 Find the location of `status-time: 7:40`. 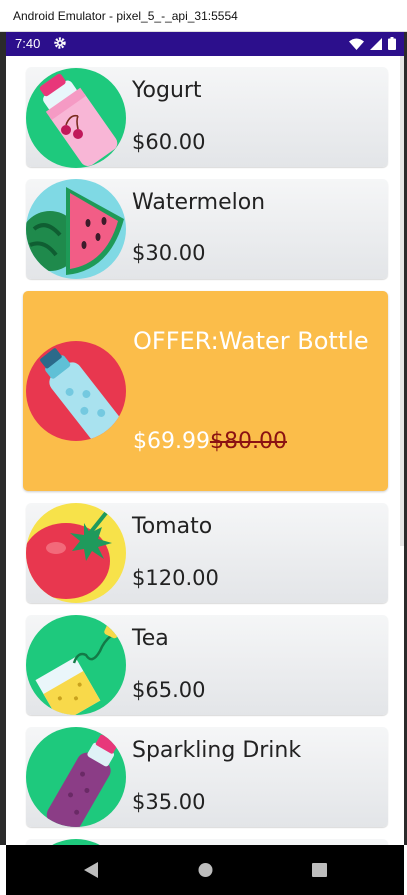

status-time: 7:40 is located at coordinates (28, 43).